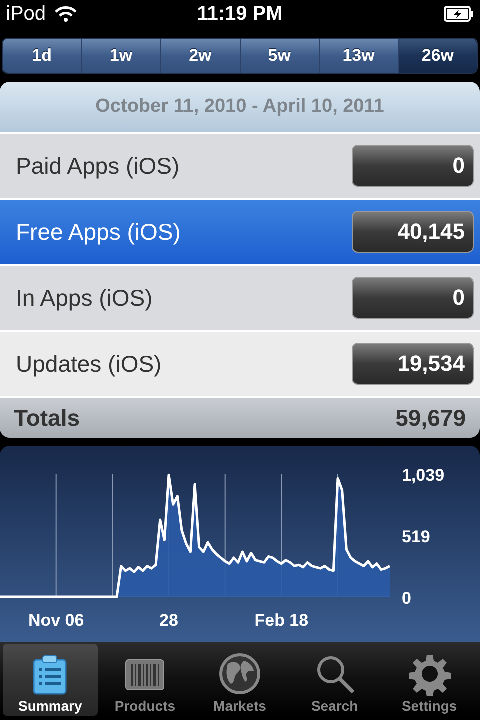  What do you see at coordinates (56, 620) in the screenshot?
I see `axis-label: Nov 06` at bounding box center [56, 620].